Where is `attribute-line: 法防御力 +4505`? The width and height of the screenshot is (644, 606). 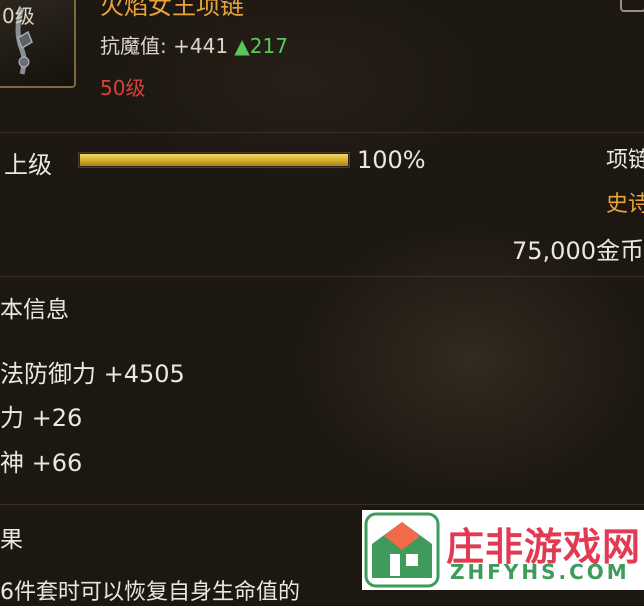 attribute-line: 法防御力 +4505 is located at coordinates (92, 374).